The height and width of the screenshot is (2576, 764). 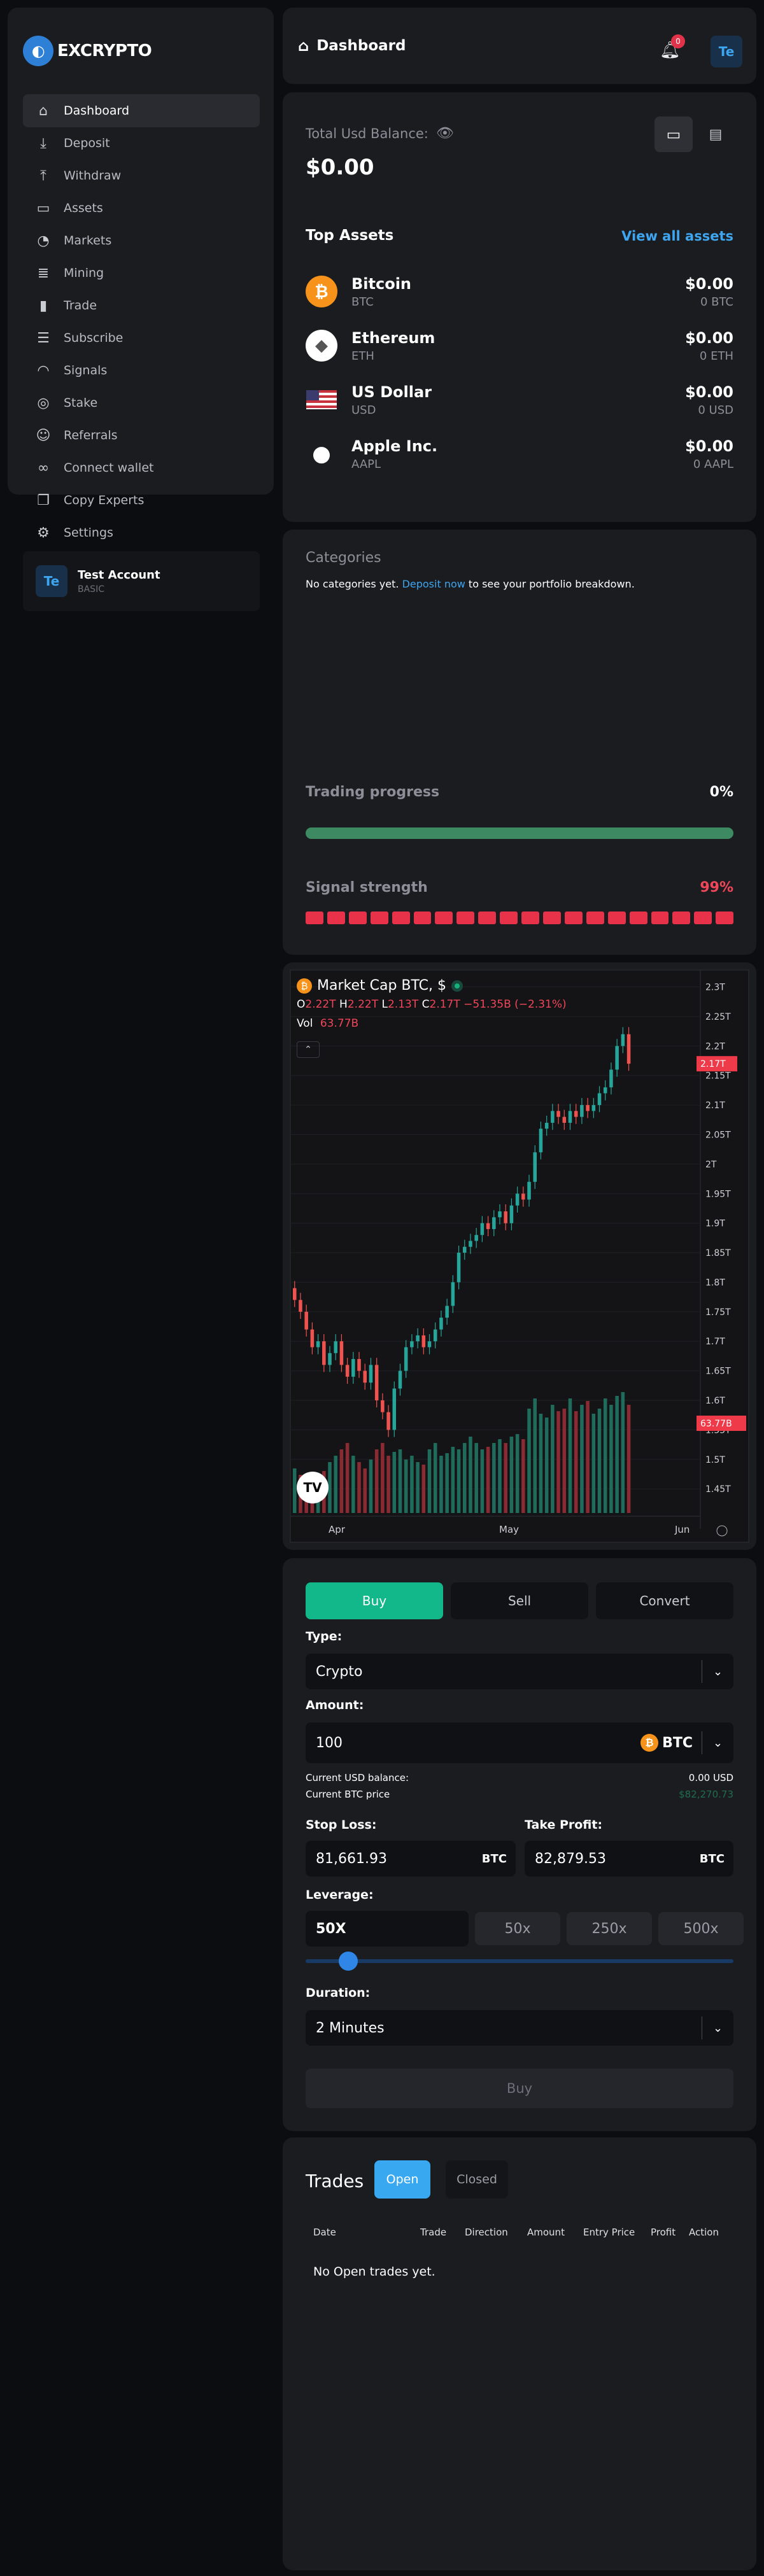 I want to click on asset-value-block: $0.00 0 ETH, so click(x=709, y=346).